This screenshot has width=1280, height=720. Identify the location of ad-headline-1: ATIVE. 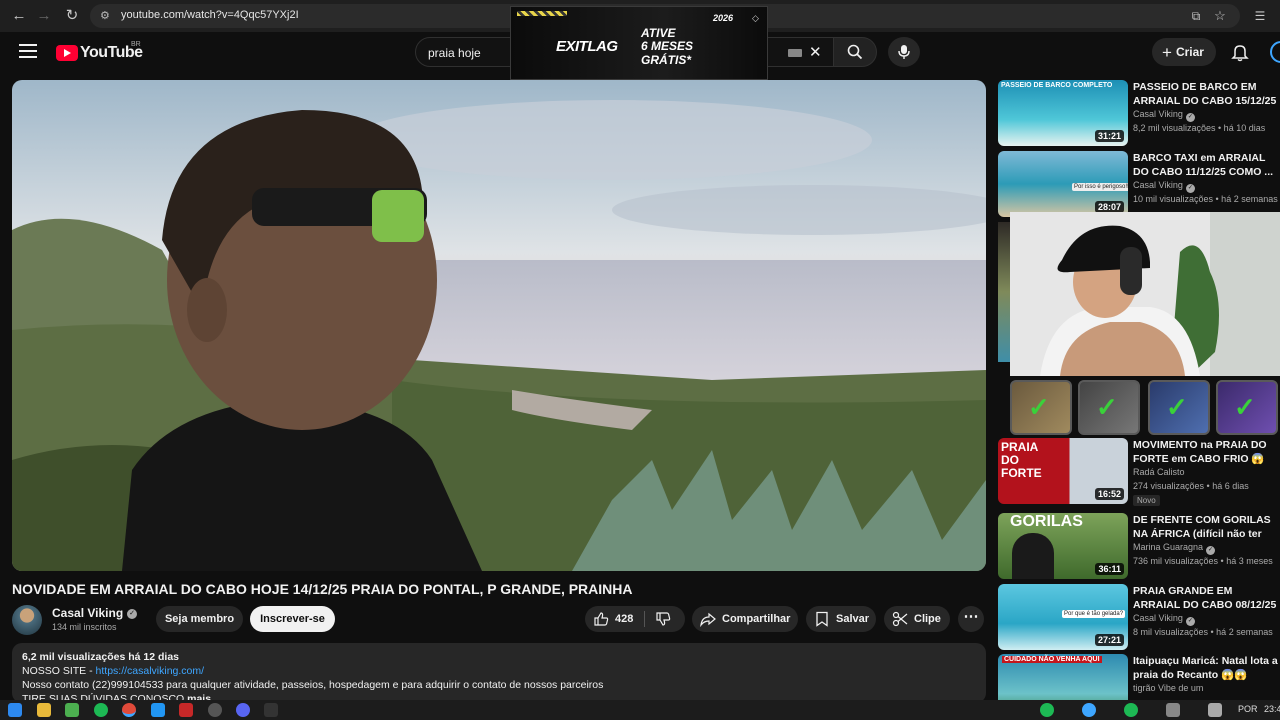
(658, 33).